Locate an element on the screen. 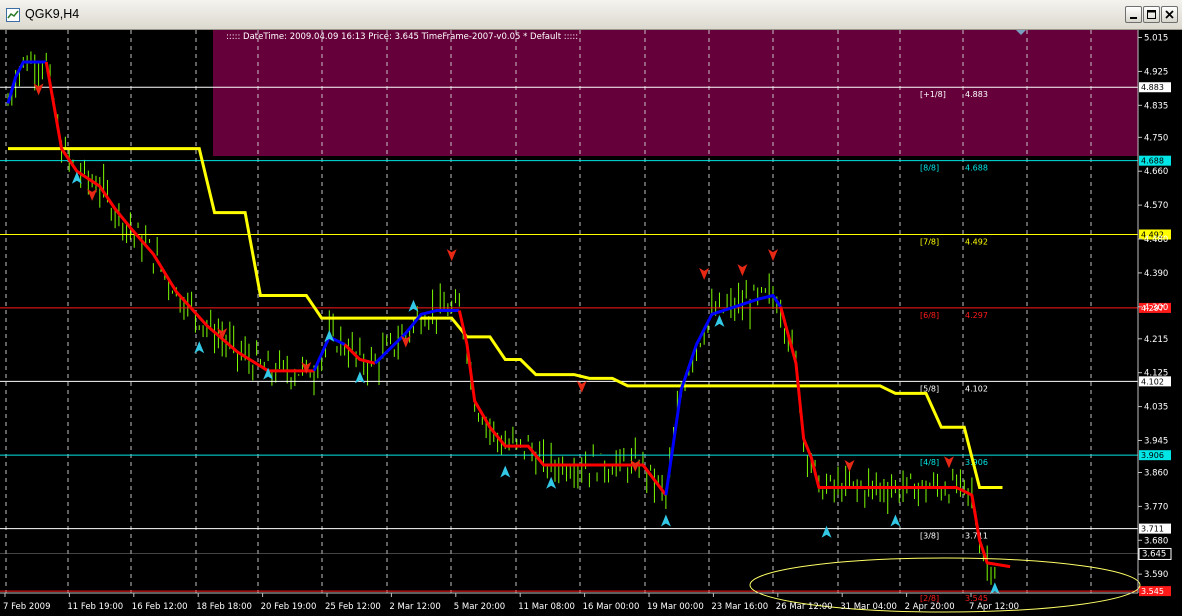 The width and height of the screenshot is (1182, 616). current-price-value: 3.645 is located at coordinates (1154, 554).